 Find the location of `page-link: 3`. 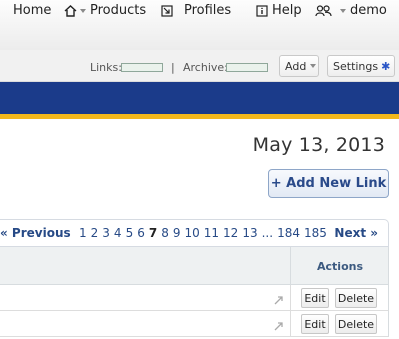

page-link: 3 is located at coordinates (106, 233).